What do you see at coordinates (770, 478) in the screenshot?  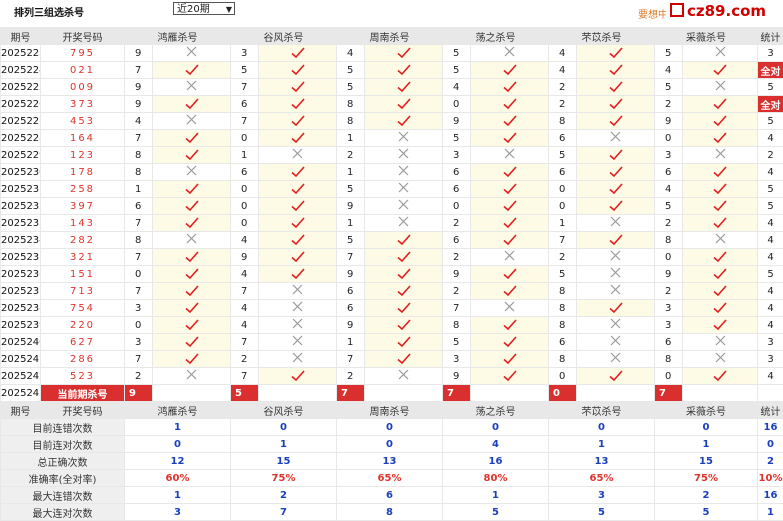 I see `summary-value: 10%` at bounding box center [770, 478].